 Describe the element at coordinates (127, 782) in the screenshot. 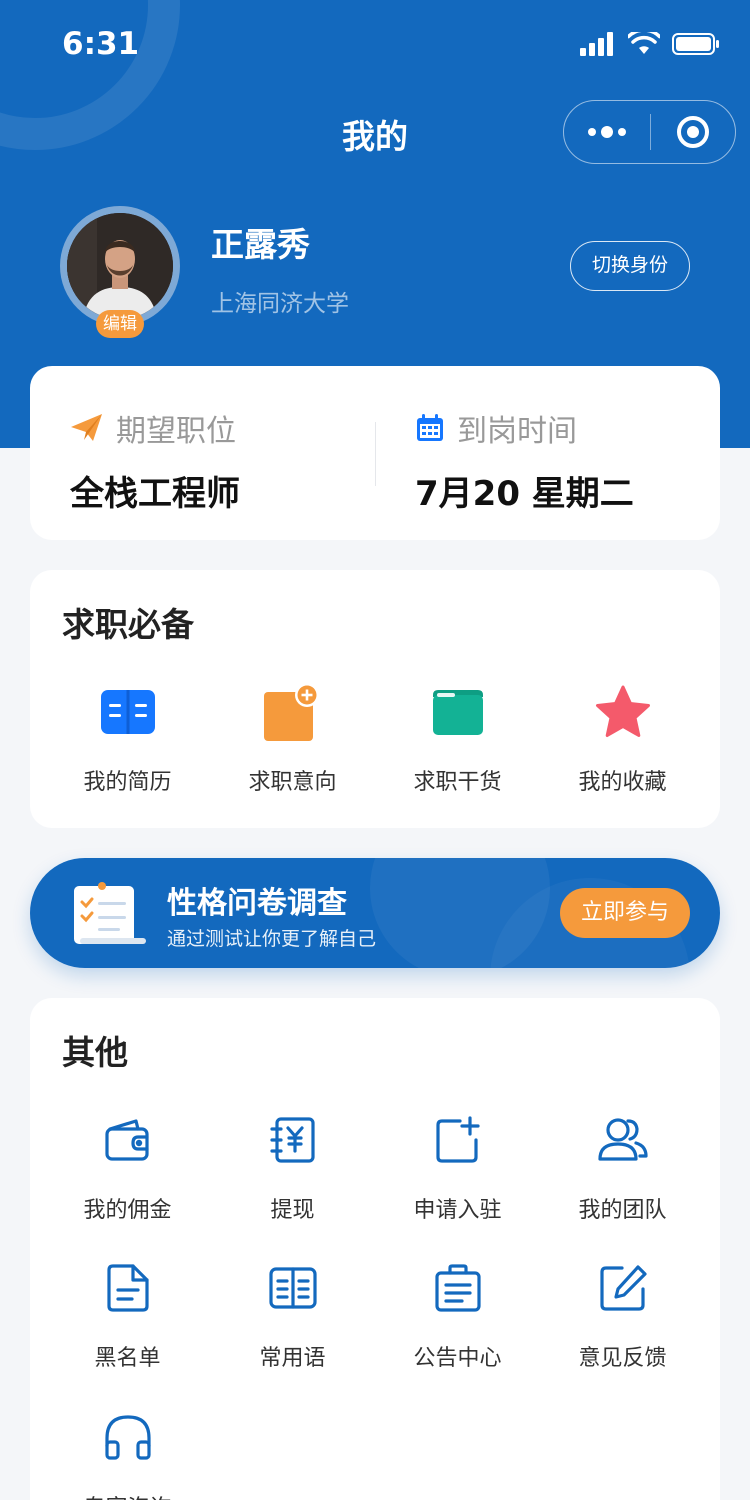

I see `job-item-label: 我的简历` at that location.